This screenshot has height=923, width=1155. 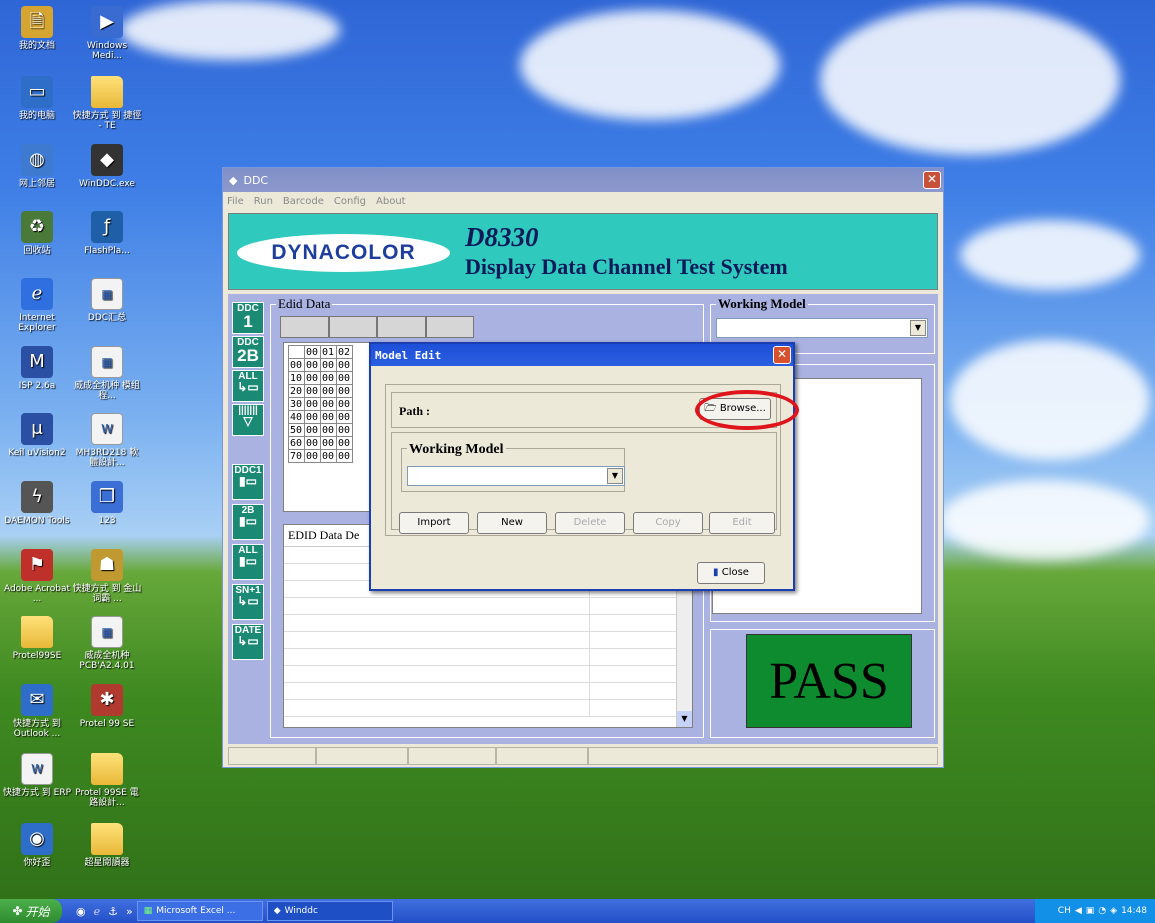 I want to click on desktop-icon: ♻ 回收站, so click(x=37, y=233).